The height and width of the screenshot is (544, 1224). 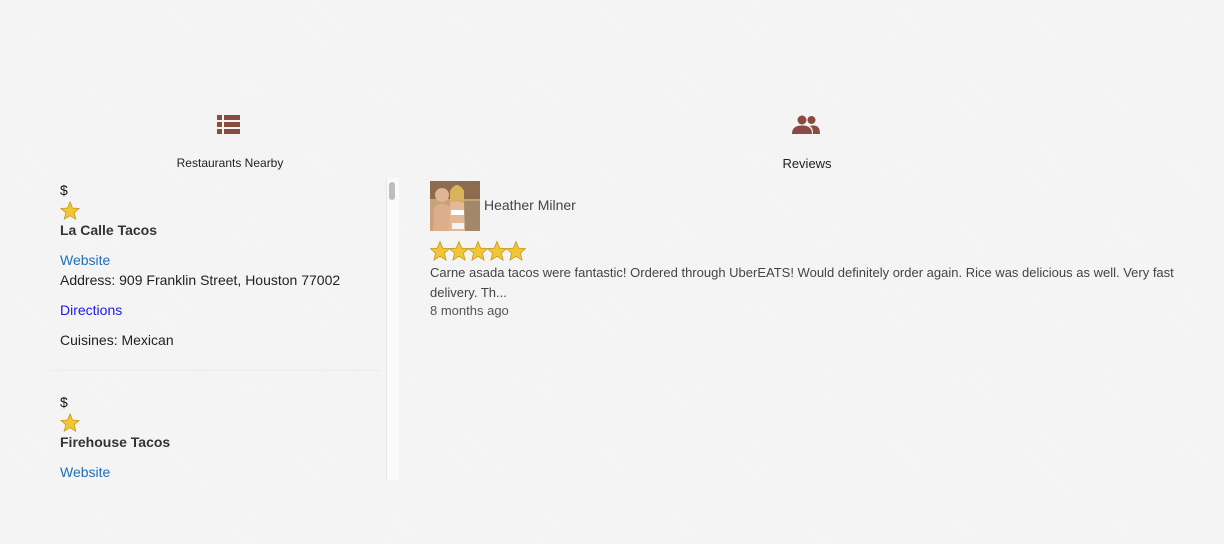 I want to click on reviewer-name: Heather Milner, so click(x=530, y=205).